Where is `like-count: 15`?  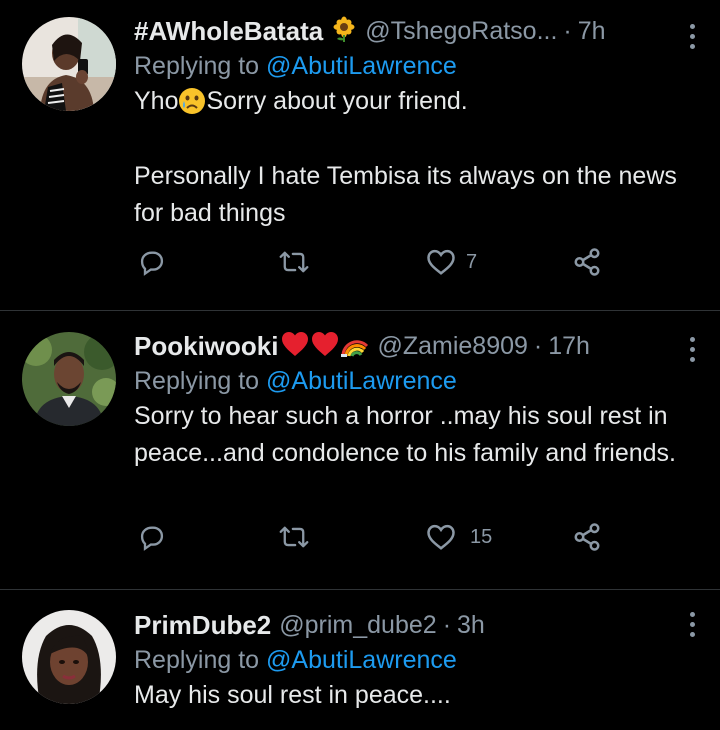 like-count: 15 is located at coordinates (481, 536).